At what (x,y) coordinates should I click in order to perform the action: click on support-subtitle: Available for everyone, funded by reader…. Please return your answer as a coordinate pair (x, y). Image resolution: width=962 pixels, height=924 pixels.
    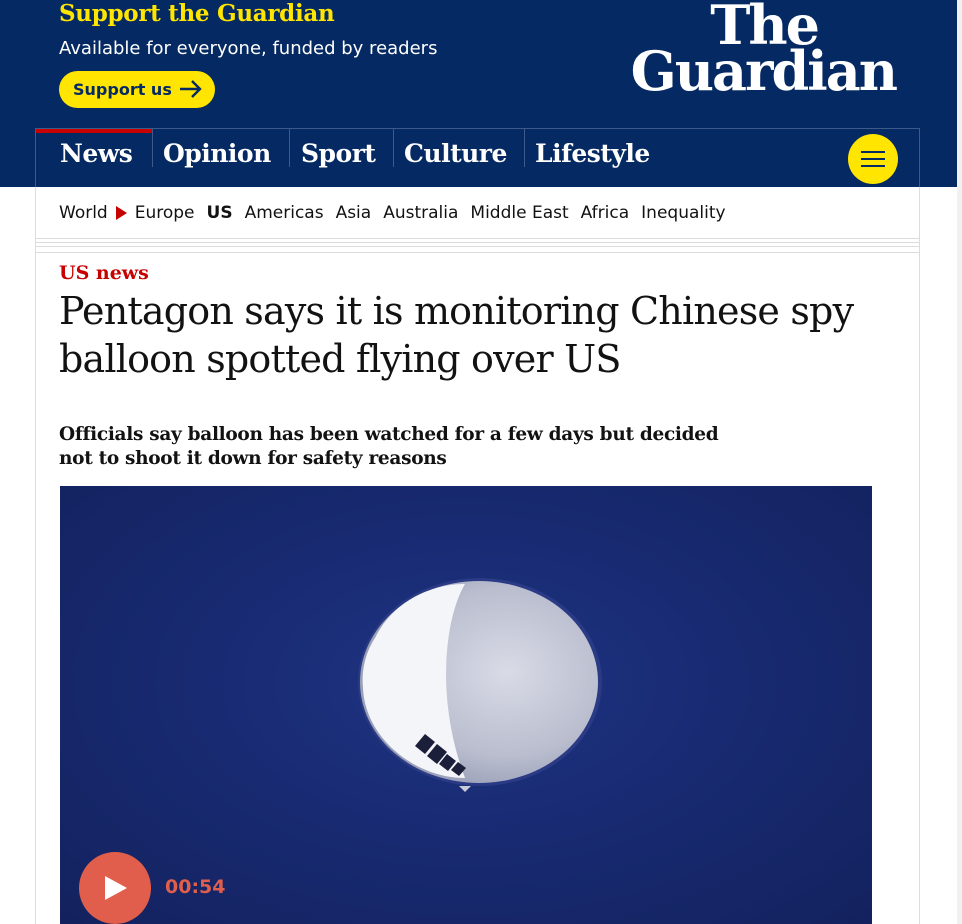
    Looking at the image, I should click on (248, 48).